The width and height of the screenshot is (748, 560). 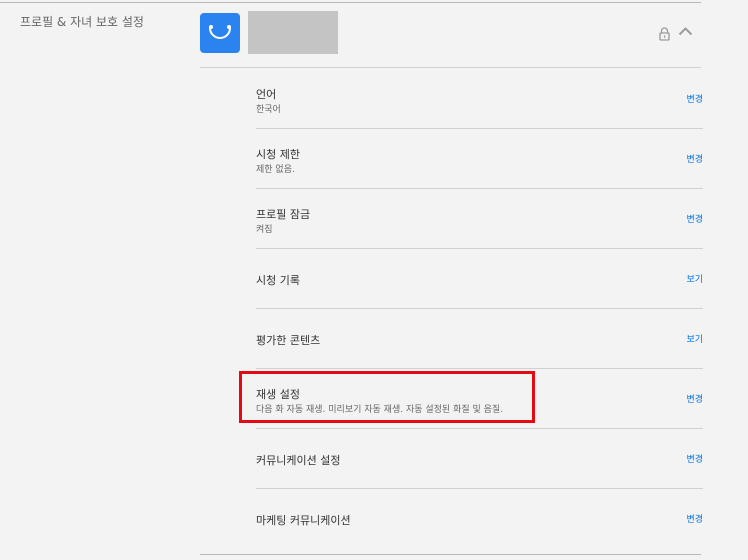 I want to click on settings-row-language: 언어 한국어 변경, so click(x=479, y=99).